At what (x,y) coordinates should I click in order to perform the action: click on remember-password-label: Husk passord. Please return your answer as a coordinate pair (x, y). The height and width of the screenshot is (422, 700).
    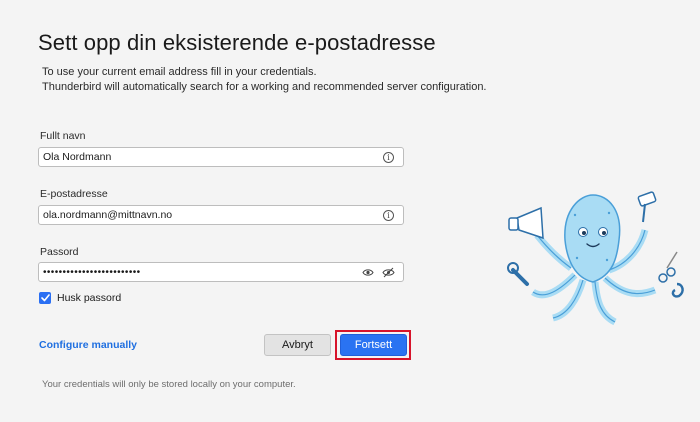
    Looking at the image, I should click on (89, 298).